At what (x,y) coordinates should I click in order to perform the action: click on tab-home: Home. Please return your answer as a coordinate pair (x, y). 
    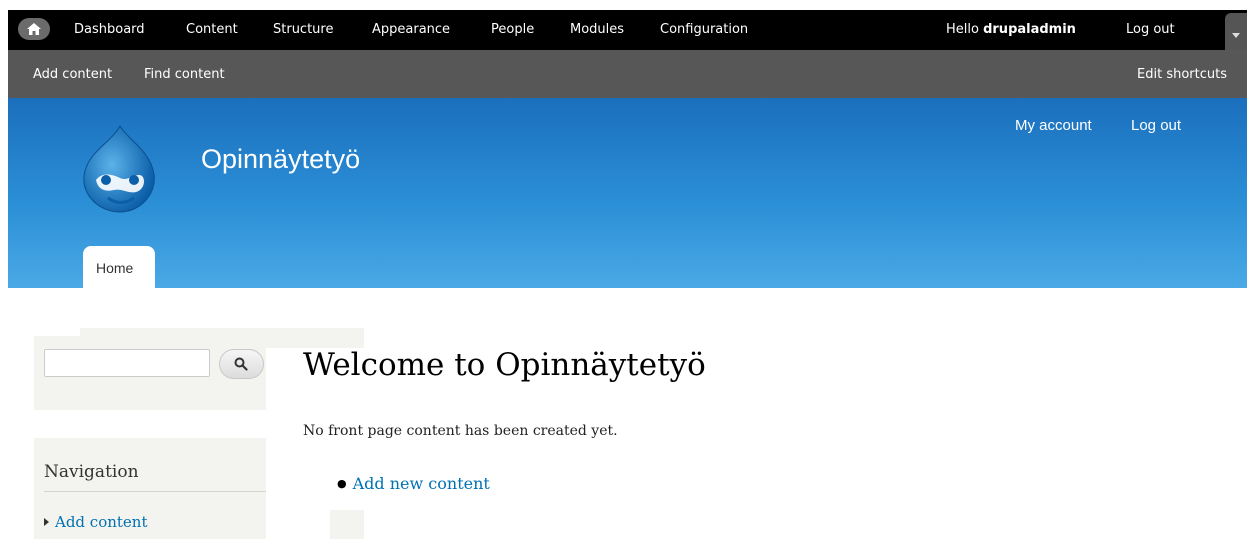
    Looking at the image, I should click on (119, 267).